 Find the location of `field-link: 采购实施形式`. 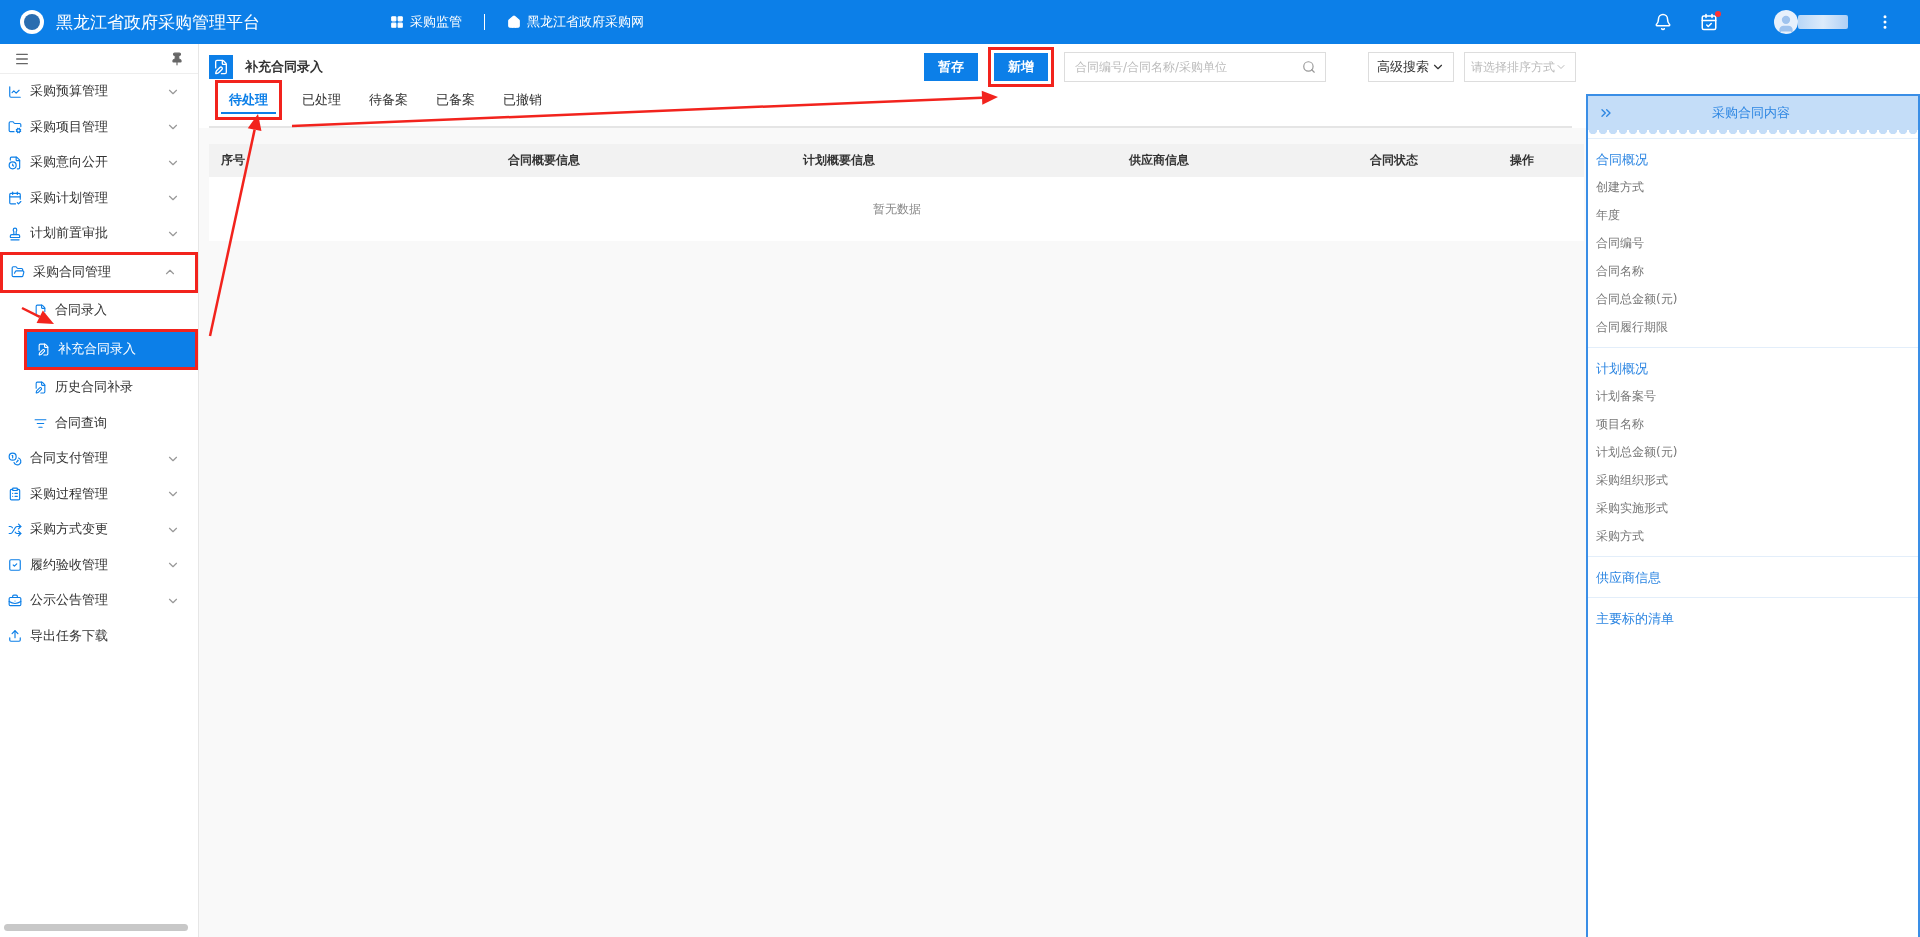

field-link: 采购实施形式 is located at coordinates (1753, 508).